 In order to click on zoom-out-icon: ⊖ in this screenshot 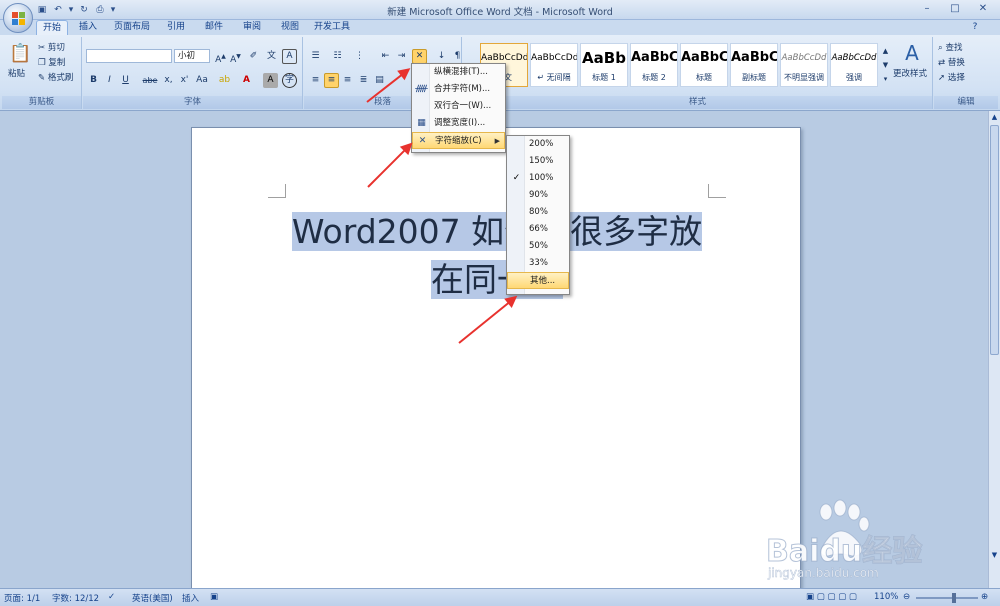, I will do `click(906, 597)`.